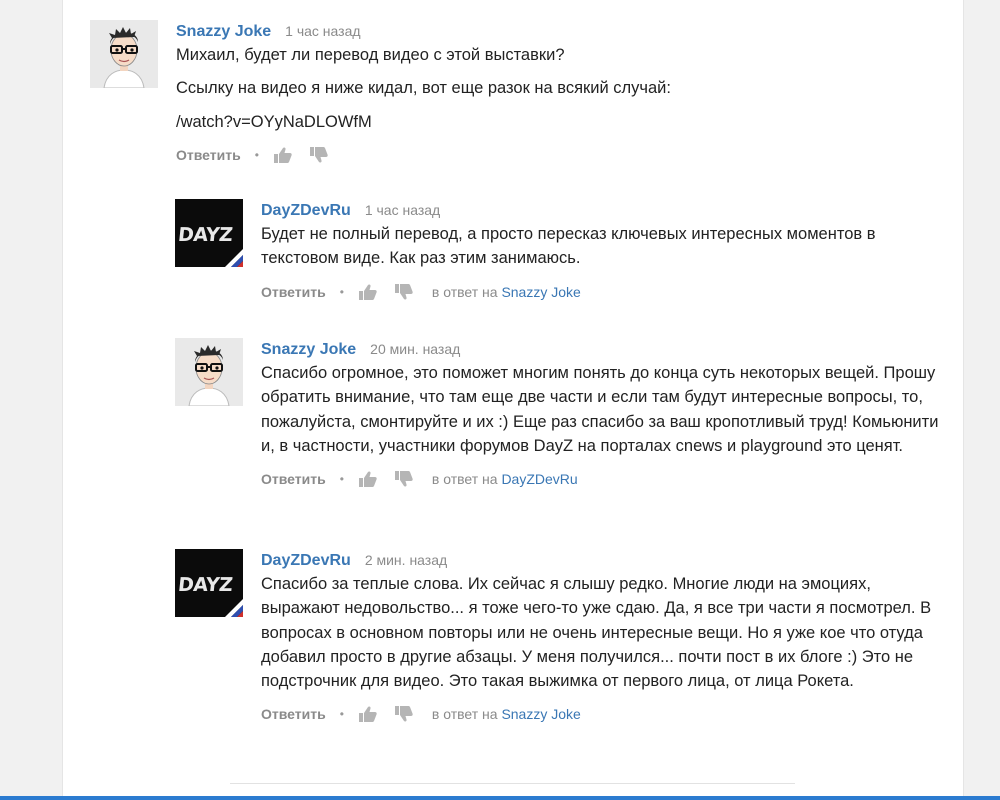  Describe the element at coordinates (500, 798) in the screenshot. I see `bottom-bar` at that location.